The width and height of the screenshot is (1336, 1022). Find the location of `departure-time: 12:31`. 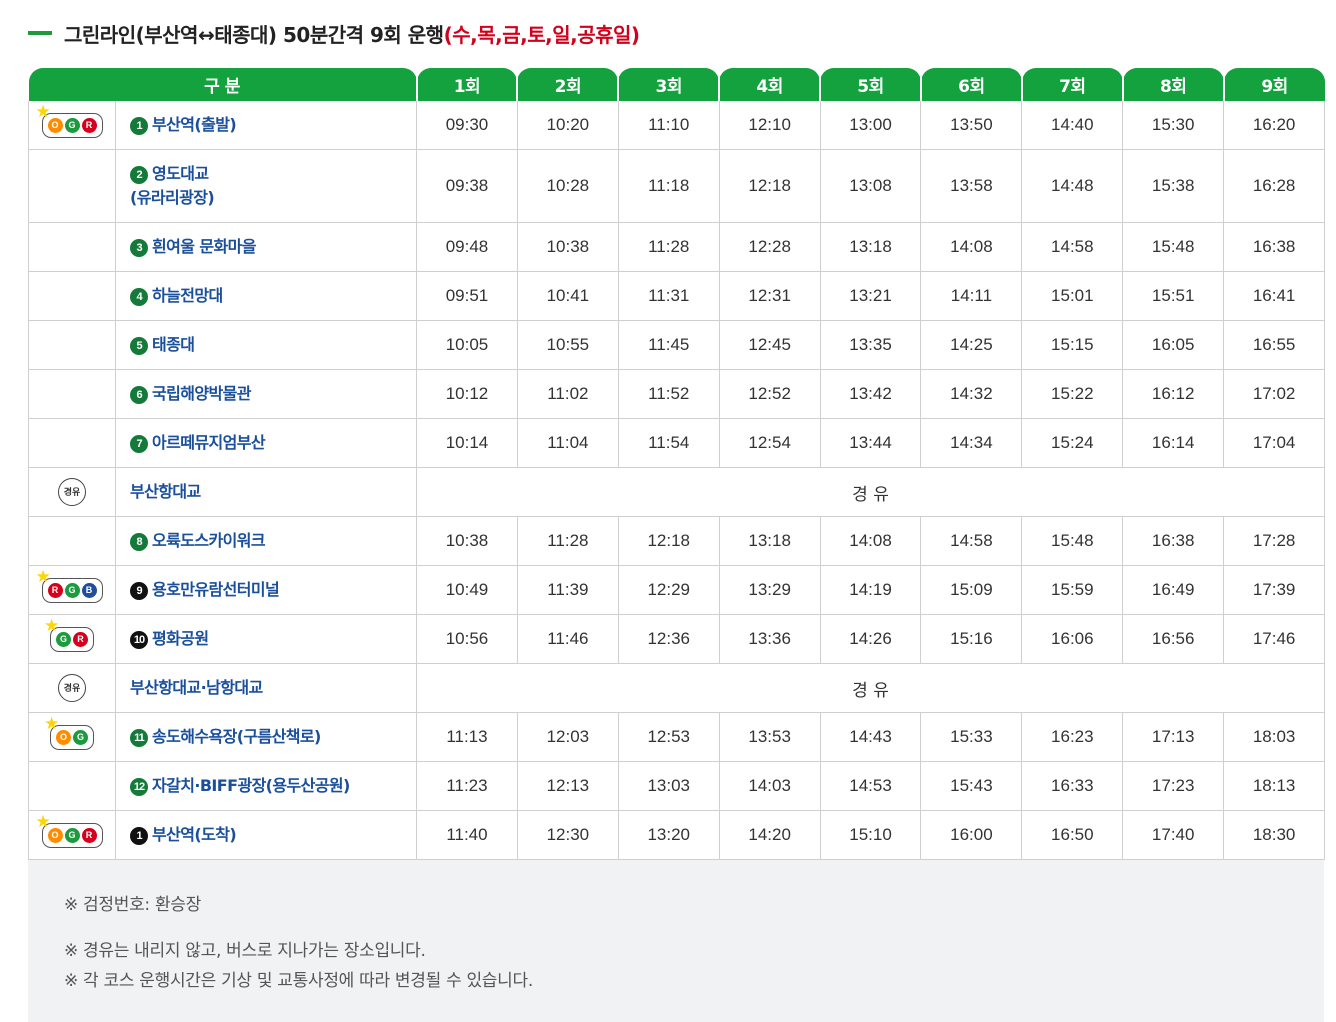

departure-time: 12:31 is located at coordinates (769, 296).